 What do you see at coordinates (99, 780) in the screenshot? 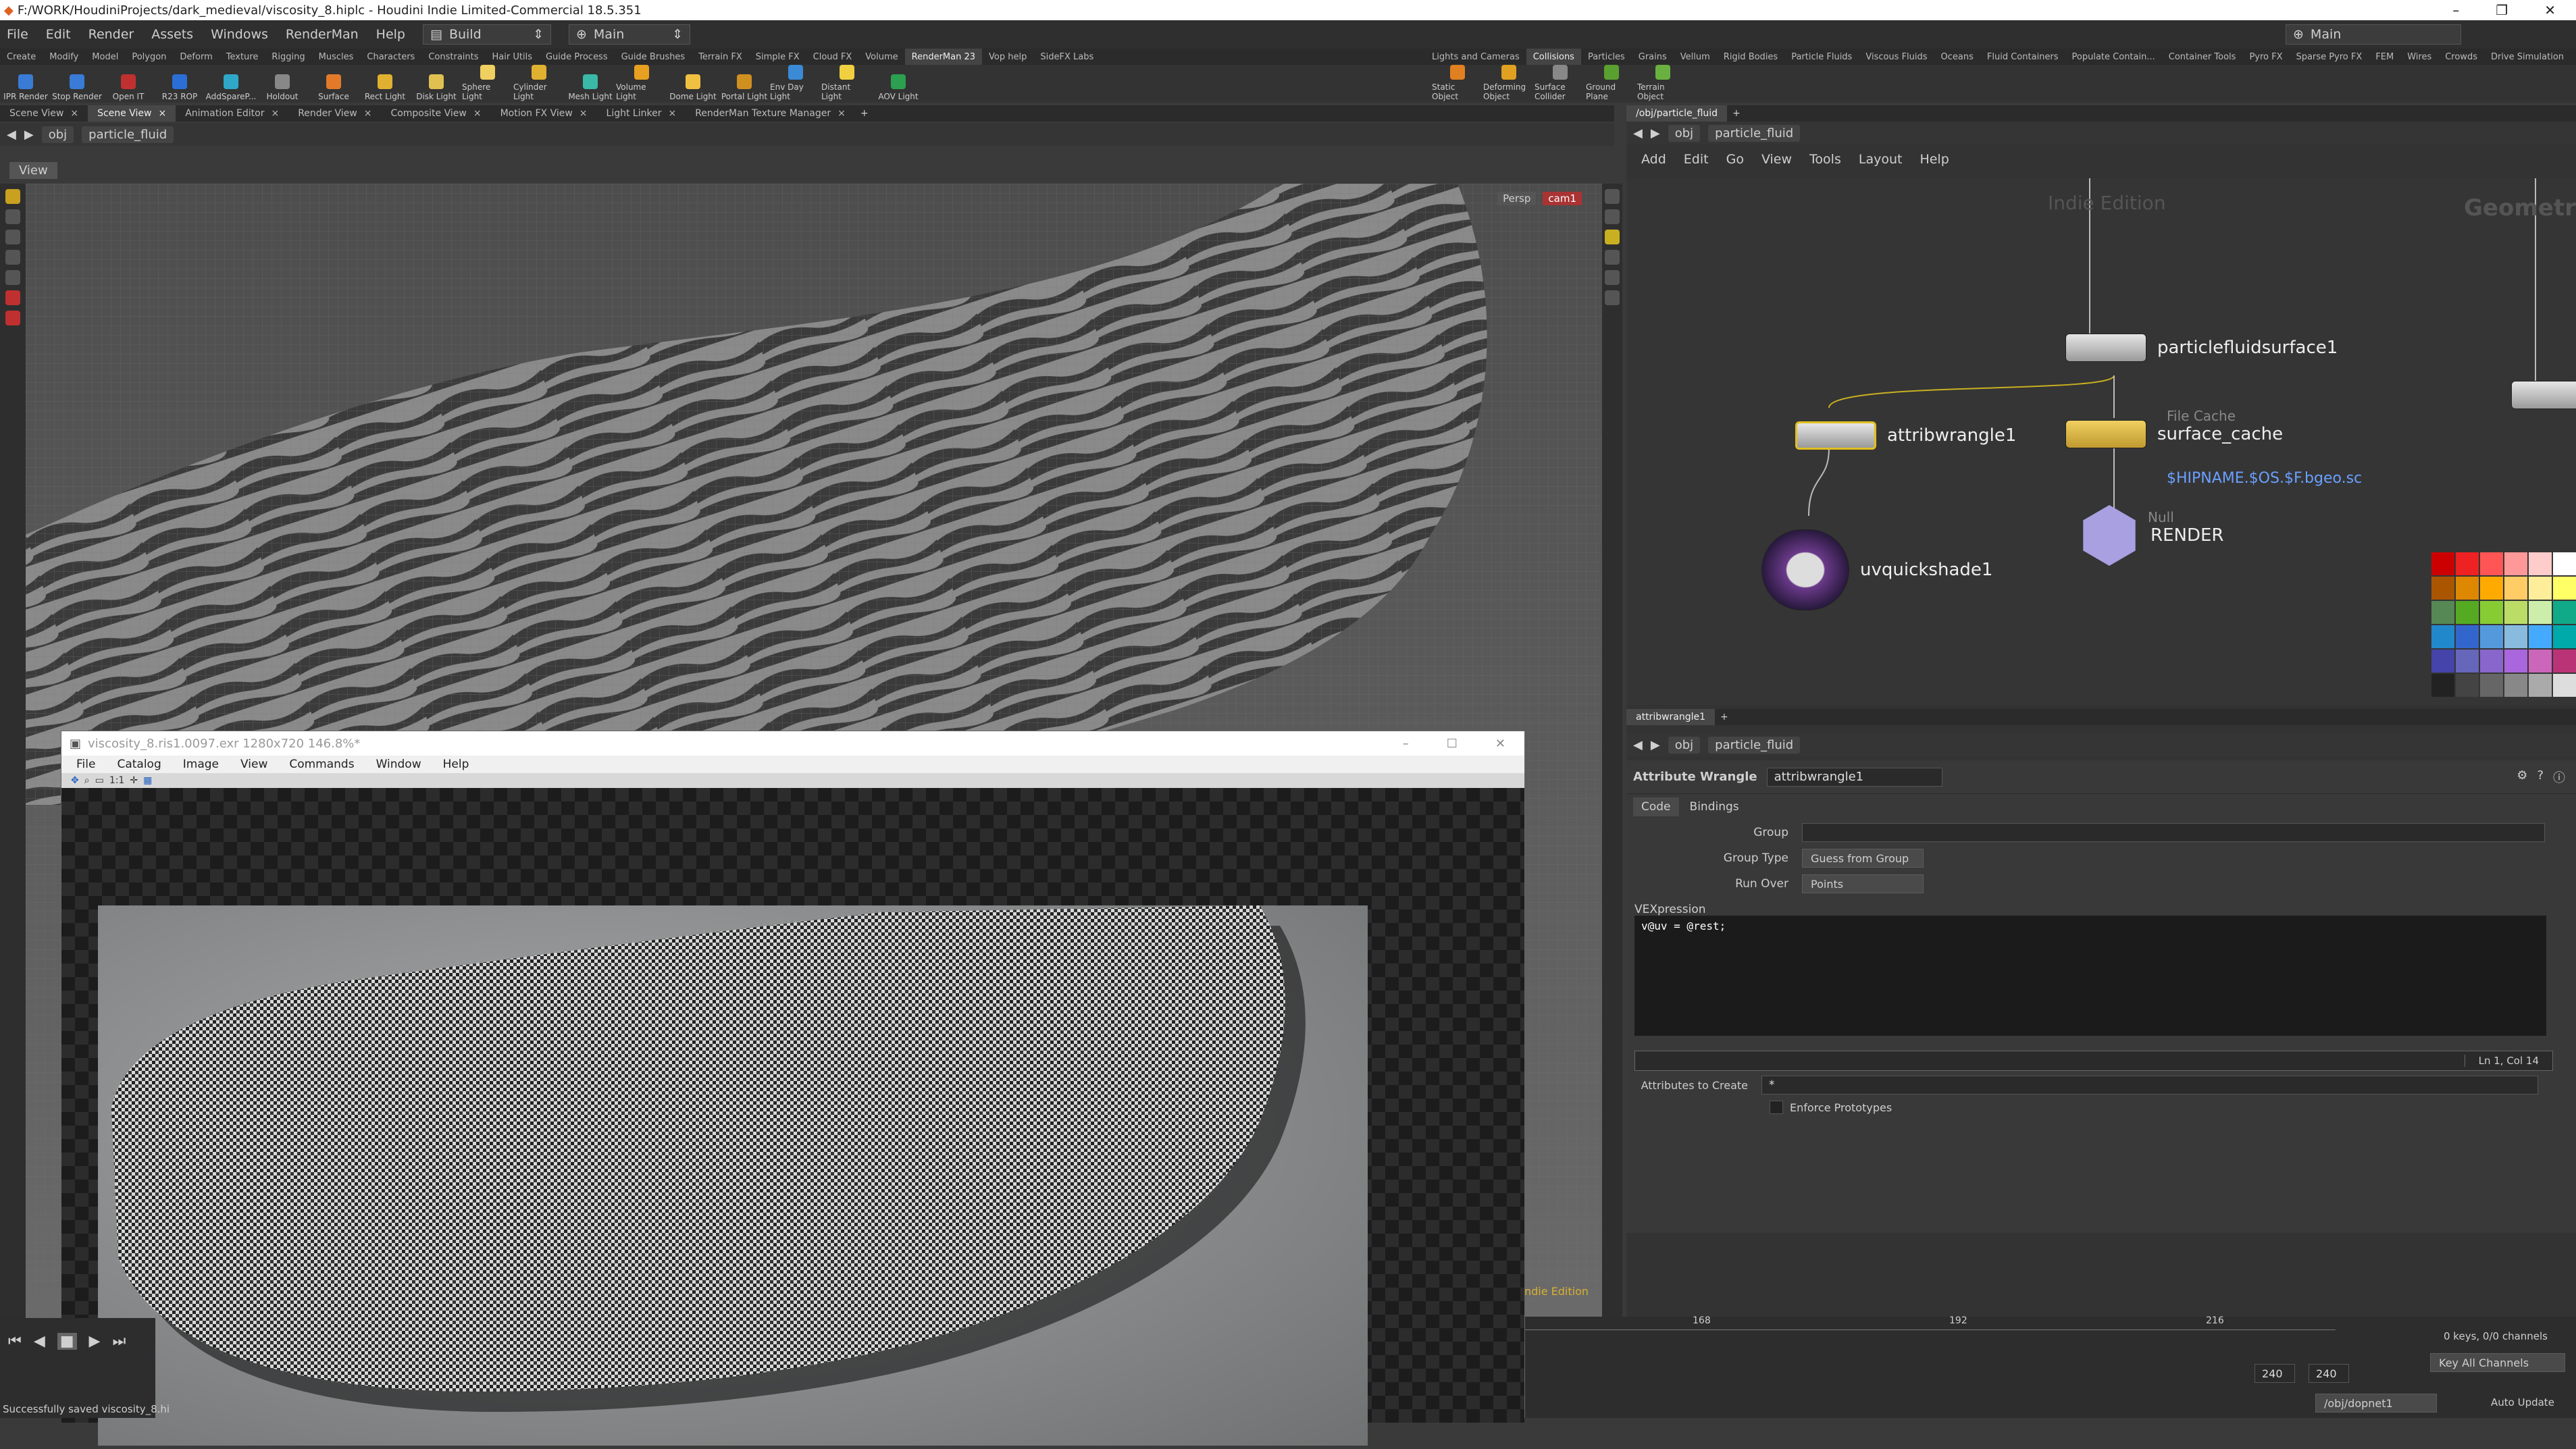
I see `fit-icon: ▭` at bounding box center [99, 780].